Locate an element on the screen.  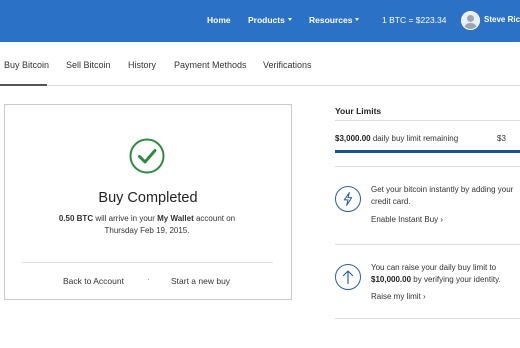
enable-instant-buy-link: Enable Instant Buy › is located at coordinates (407, 219).